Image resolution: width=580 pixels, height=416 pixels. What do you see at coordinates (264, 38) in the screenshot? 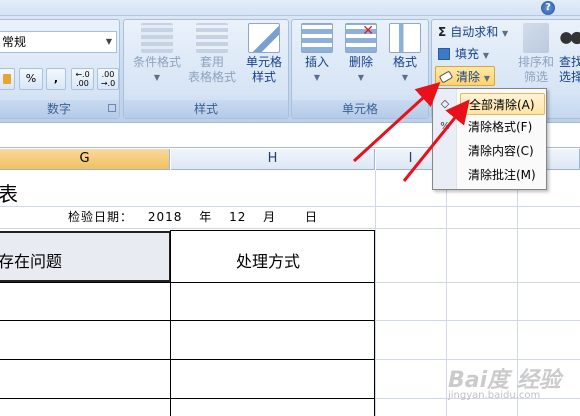
I see `cell-styles-icon` at bounding box center [264, 38].